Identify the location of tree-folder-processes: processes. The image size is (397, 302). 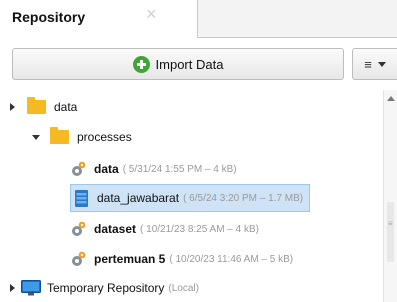
(82, 137).